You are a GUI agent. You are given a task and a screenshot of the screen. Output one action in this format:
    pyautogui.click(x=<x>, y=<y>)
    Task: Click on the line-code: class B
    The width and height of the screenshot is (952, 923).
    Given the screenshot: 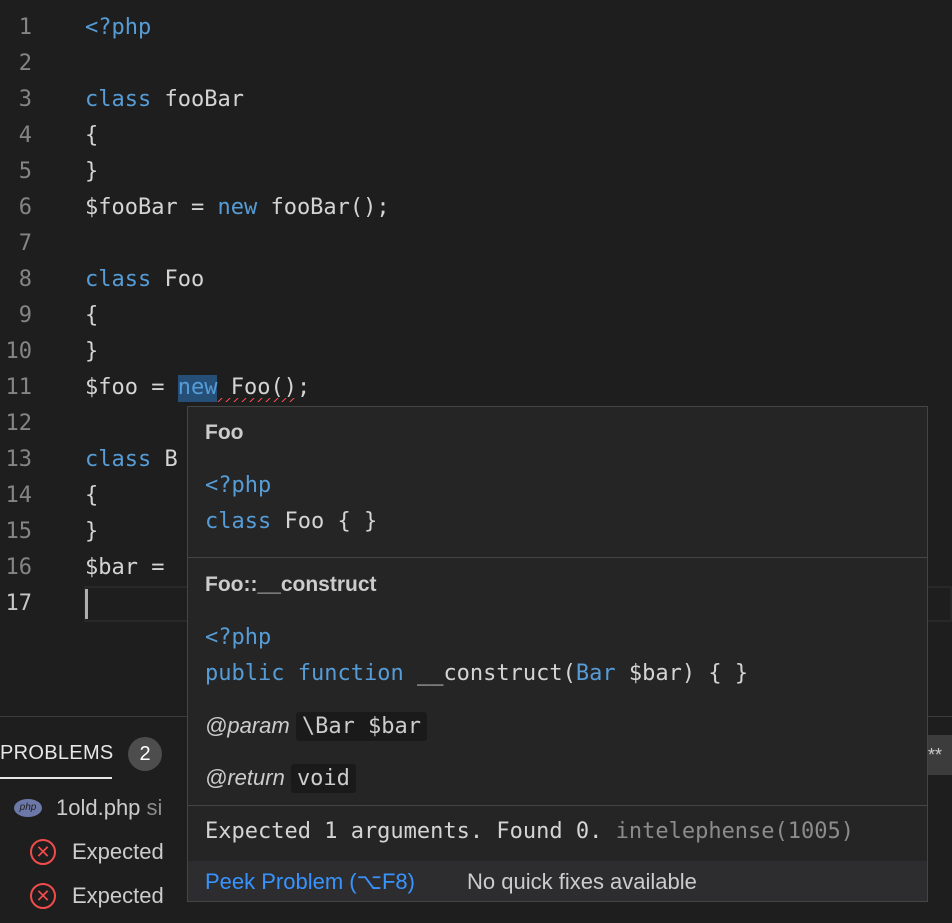 What is the action you would take?
    pyautogui.click(x=131, y=460)
    